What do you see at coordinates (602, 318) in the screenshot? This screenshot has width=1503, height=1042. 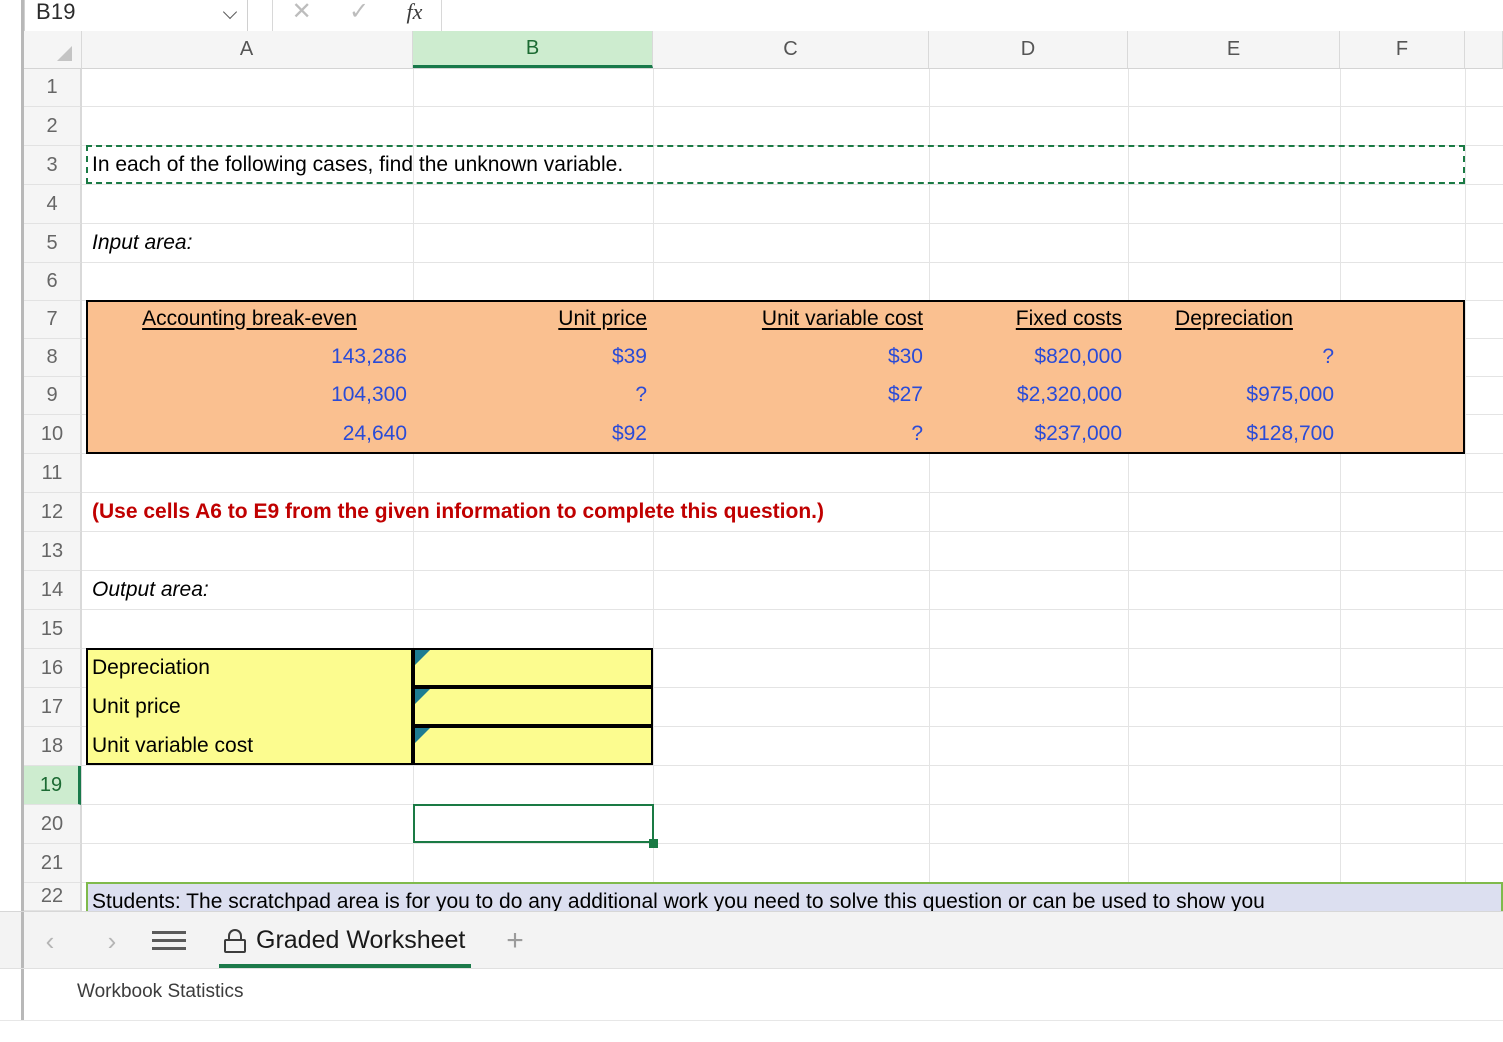 I see `input-header-unit-price: Unit price` at bounding box center [602, 318].